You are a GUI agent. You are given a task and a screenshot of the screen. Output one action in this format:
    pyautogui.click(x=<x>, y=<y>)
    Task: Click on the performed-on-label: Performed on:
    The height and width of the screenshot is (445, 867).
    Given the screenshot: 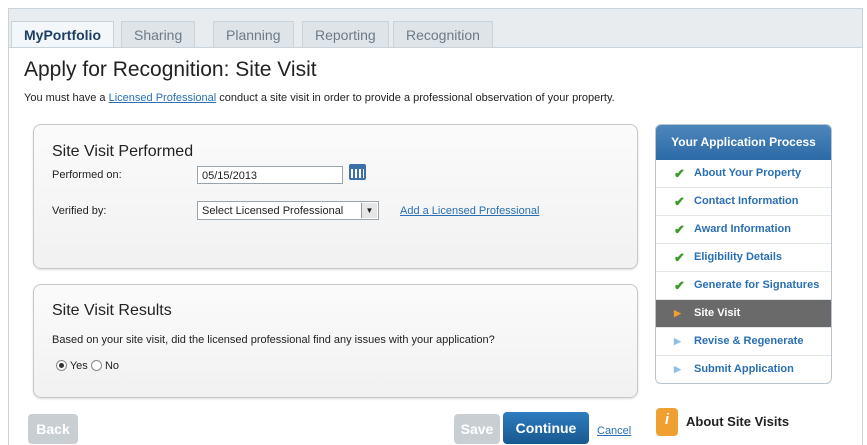 What is the action you would take?
    pyautogui.click(x=87, y=175)
    